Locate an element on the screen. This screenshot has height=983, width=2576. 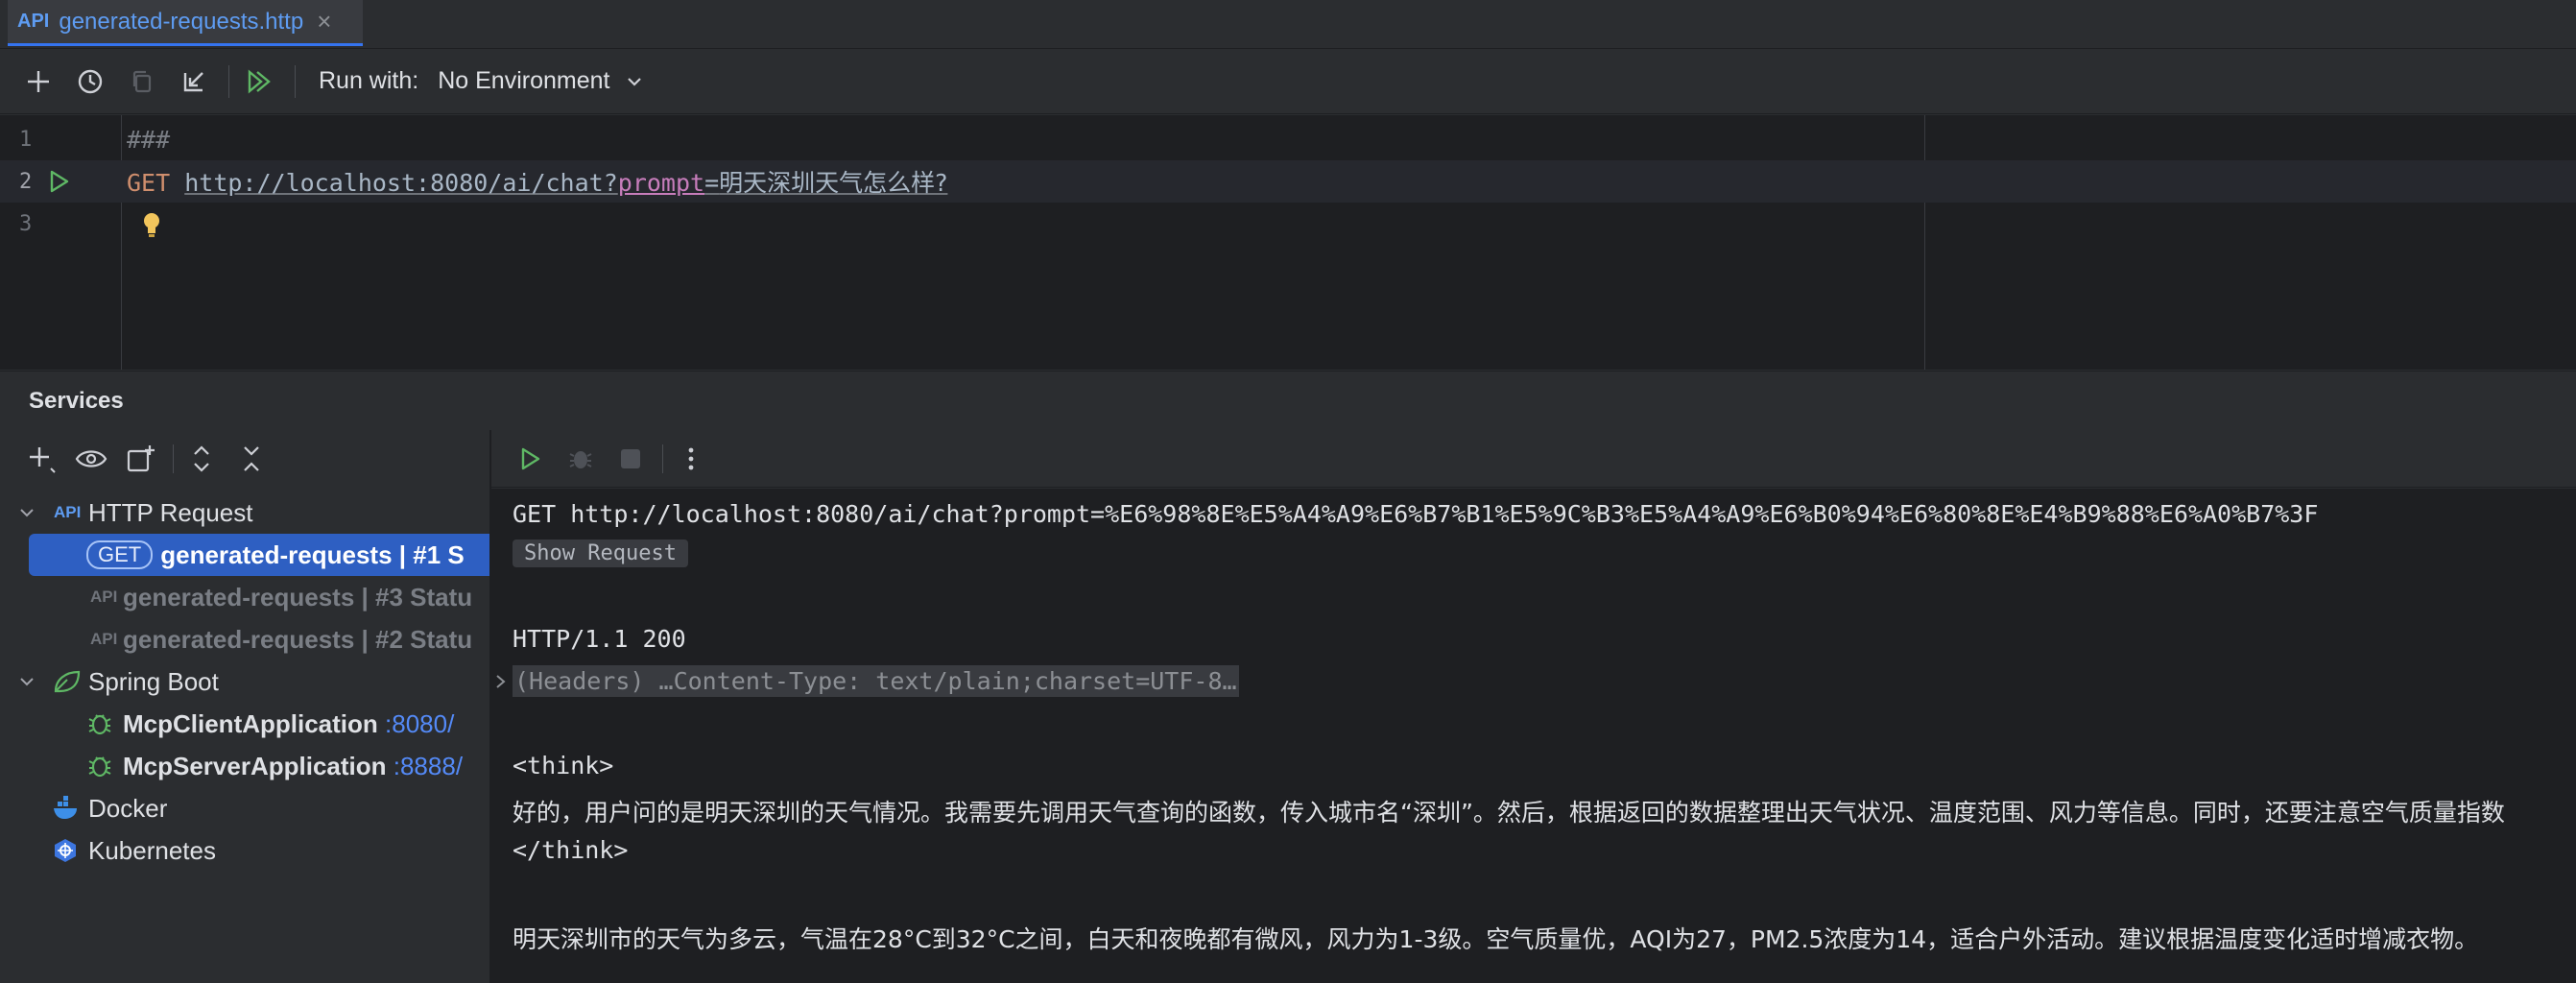
tree-node-mcp-server-app: McpServerApplication :8888/ is located at coordinates (244, 766).